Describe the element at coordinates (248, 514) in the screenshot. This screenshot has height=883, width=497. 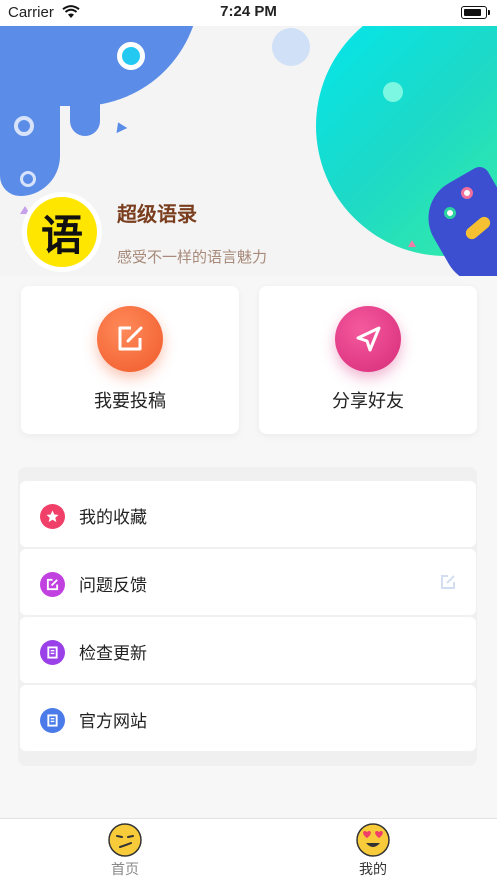
I see `menu-item-favorites: 我的收藏` at that location.